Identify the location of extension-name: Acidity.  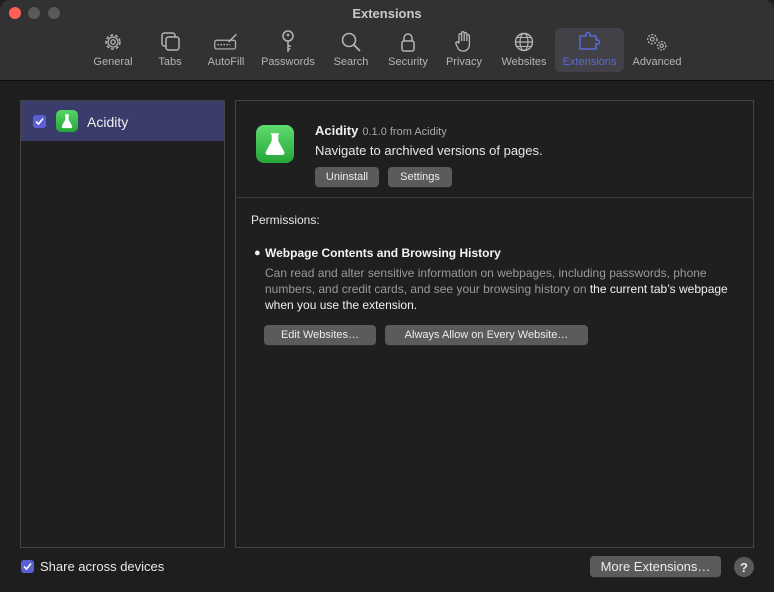
(337, 130).